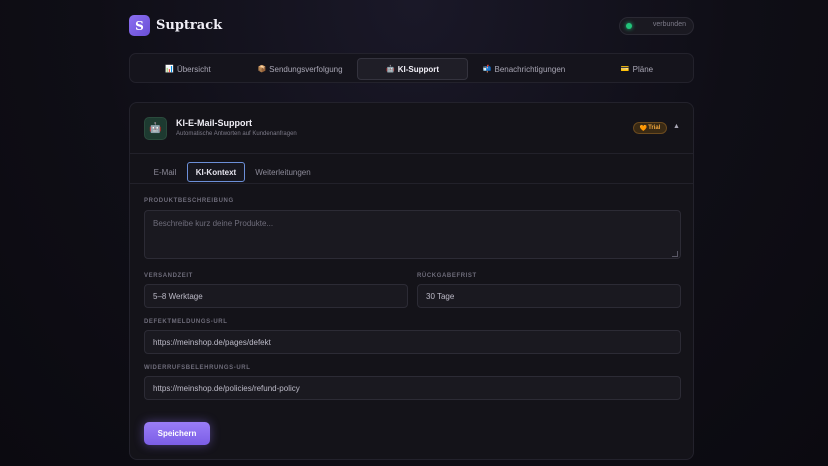 The height and width of the screenshot is (466, 828). What do you see at coordinates (283, 172) in the screenshot?
I see `subtab-forwarding: Weiterleitungen` at bounding box center [283, 172].